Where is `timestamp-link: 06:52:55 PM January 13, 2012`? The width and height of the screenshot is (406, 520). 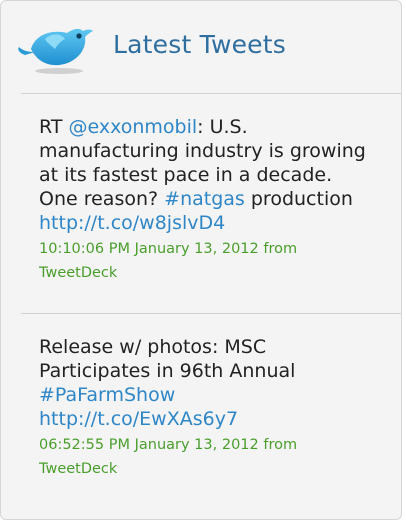
timestamp-link: 06:52:55 PM January 13, 2012 is located at coordinates (149, 445).